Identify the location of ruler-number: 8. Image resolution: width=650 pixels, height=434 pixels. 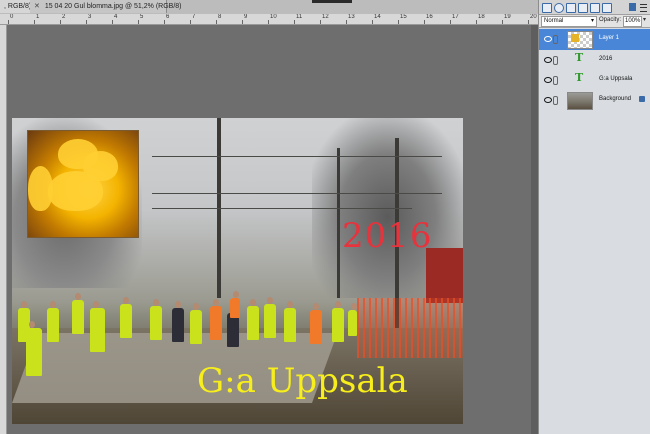
(220, 17).